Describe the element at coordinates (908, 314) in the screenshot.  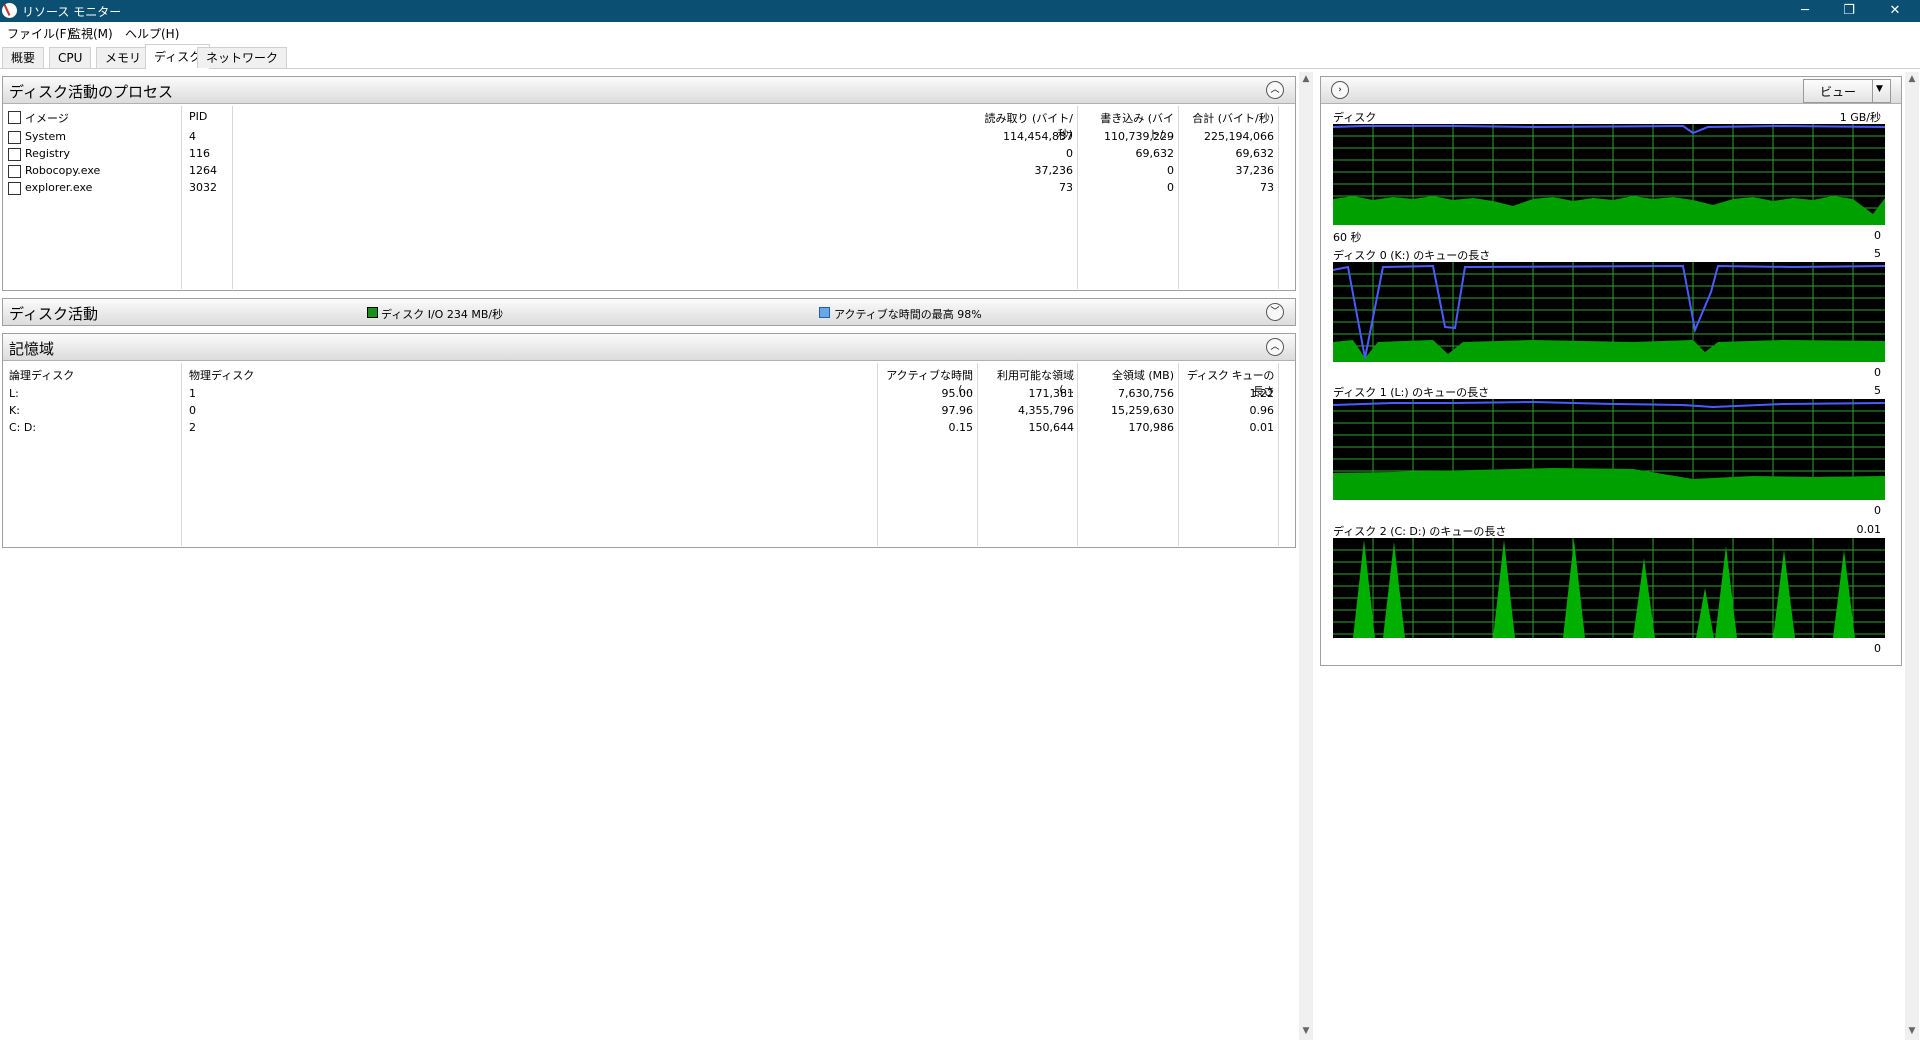
I see `active-time-legend: アクティブな時間の最高 98%` at that location.